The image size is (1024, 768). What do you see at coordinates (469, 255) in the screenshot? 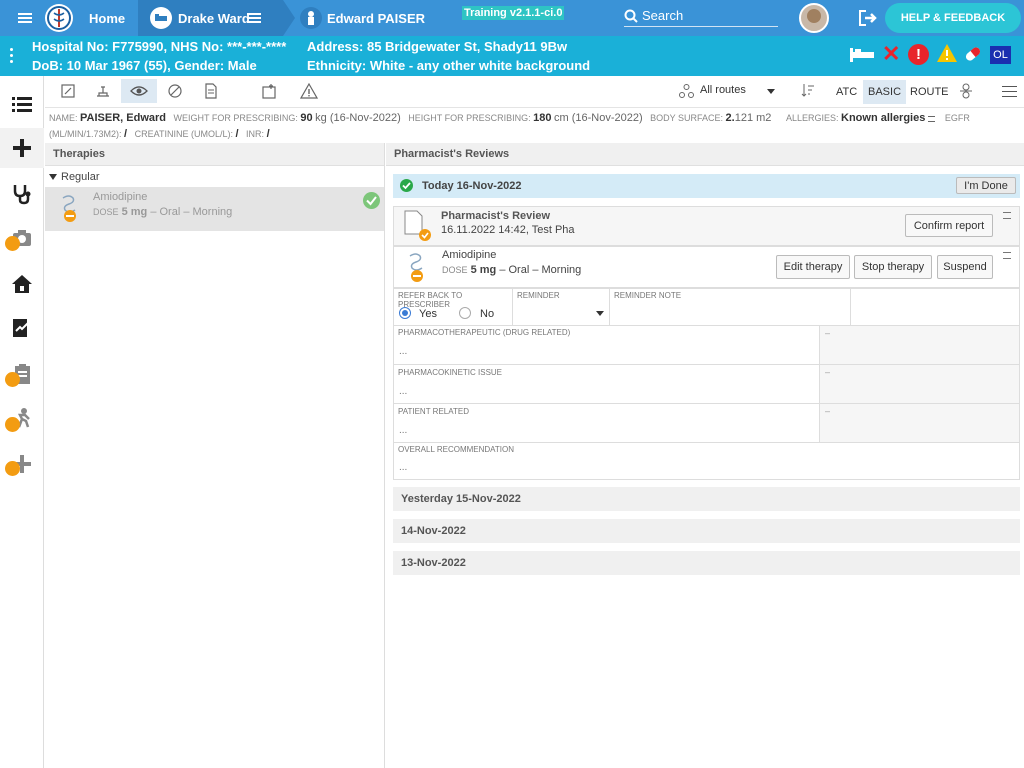
I see `review-drug-name: Amiodipine` at bounding box center [469, 255].